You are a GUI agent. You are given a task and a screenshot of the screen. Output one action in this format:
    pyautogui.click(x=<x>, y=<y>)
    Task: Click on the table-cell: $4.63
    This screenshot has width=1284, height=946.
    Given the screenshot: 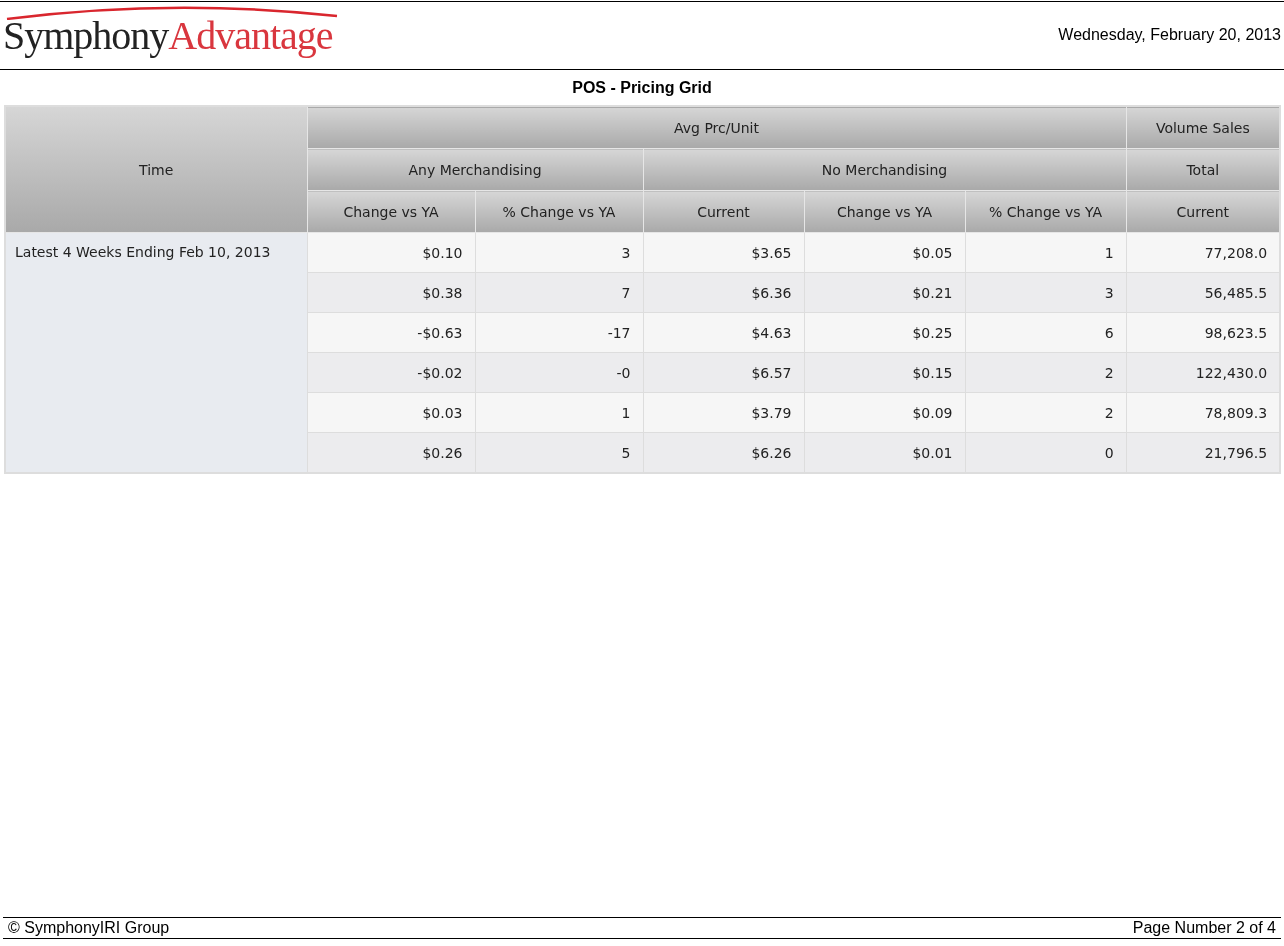 What is the action you would take?
    pyautogui.click(x=723, y=332)
    